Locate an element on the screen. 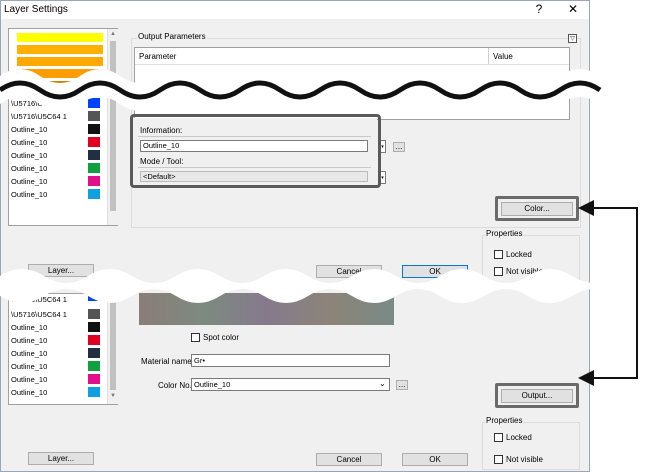 The image size is (650, 472). break-band-bottom is located at coordinates (308, 286).